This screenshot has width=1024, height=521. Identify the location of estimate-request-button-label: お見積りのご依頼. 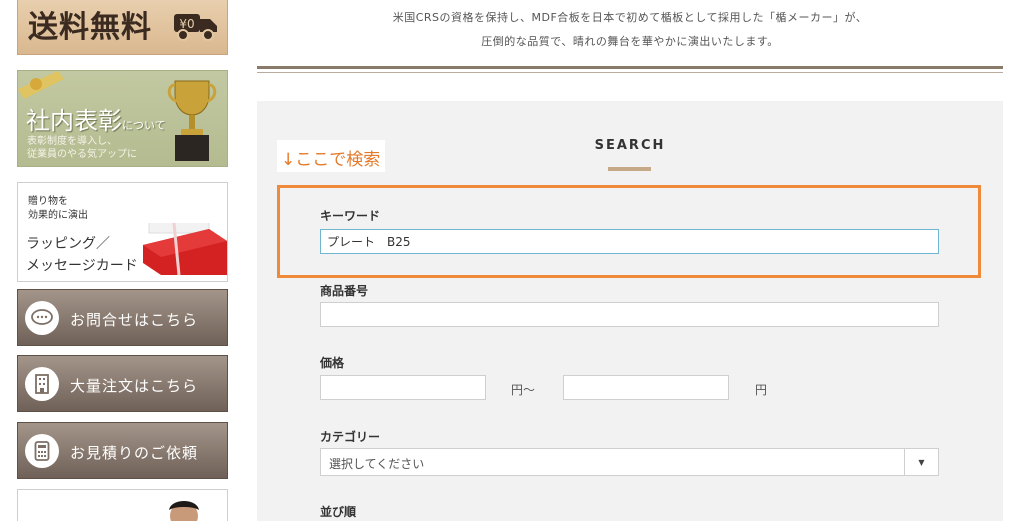
(134, 453).